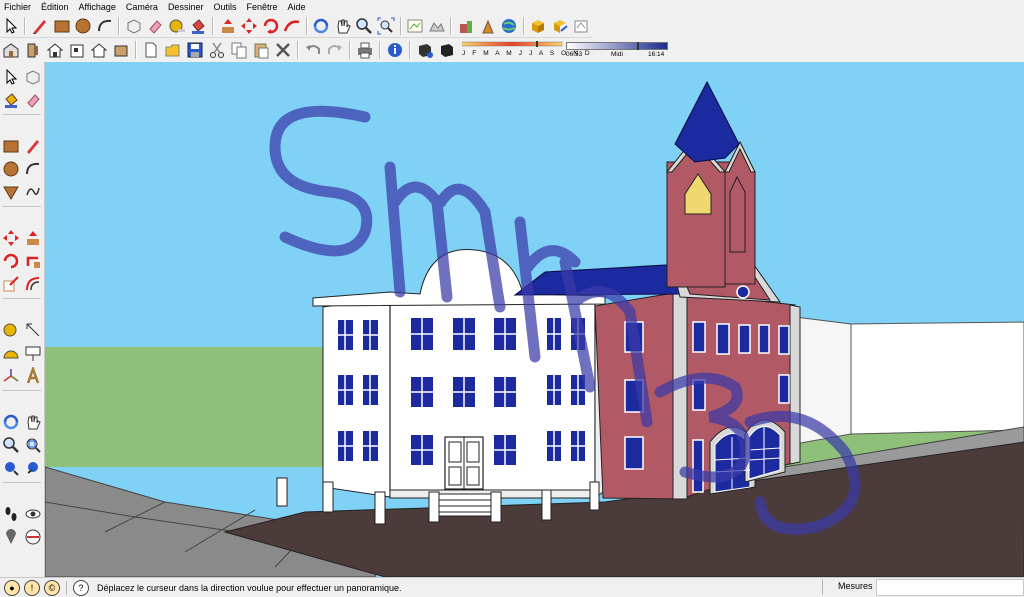  I want to click on dimension-tool-icon, so click(33, 330).